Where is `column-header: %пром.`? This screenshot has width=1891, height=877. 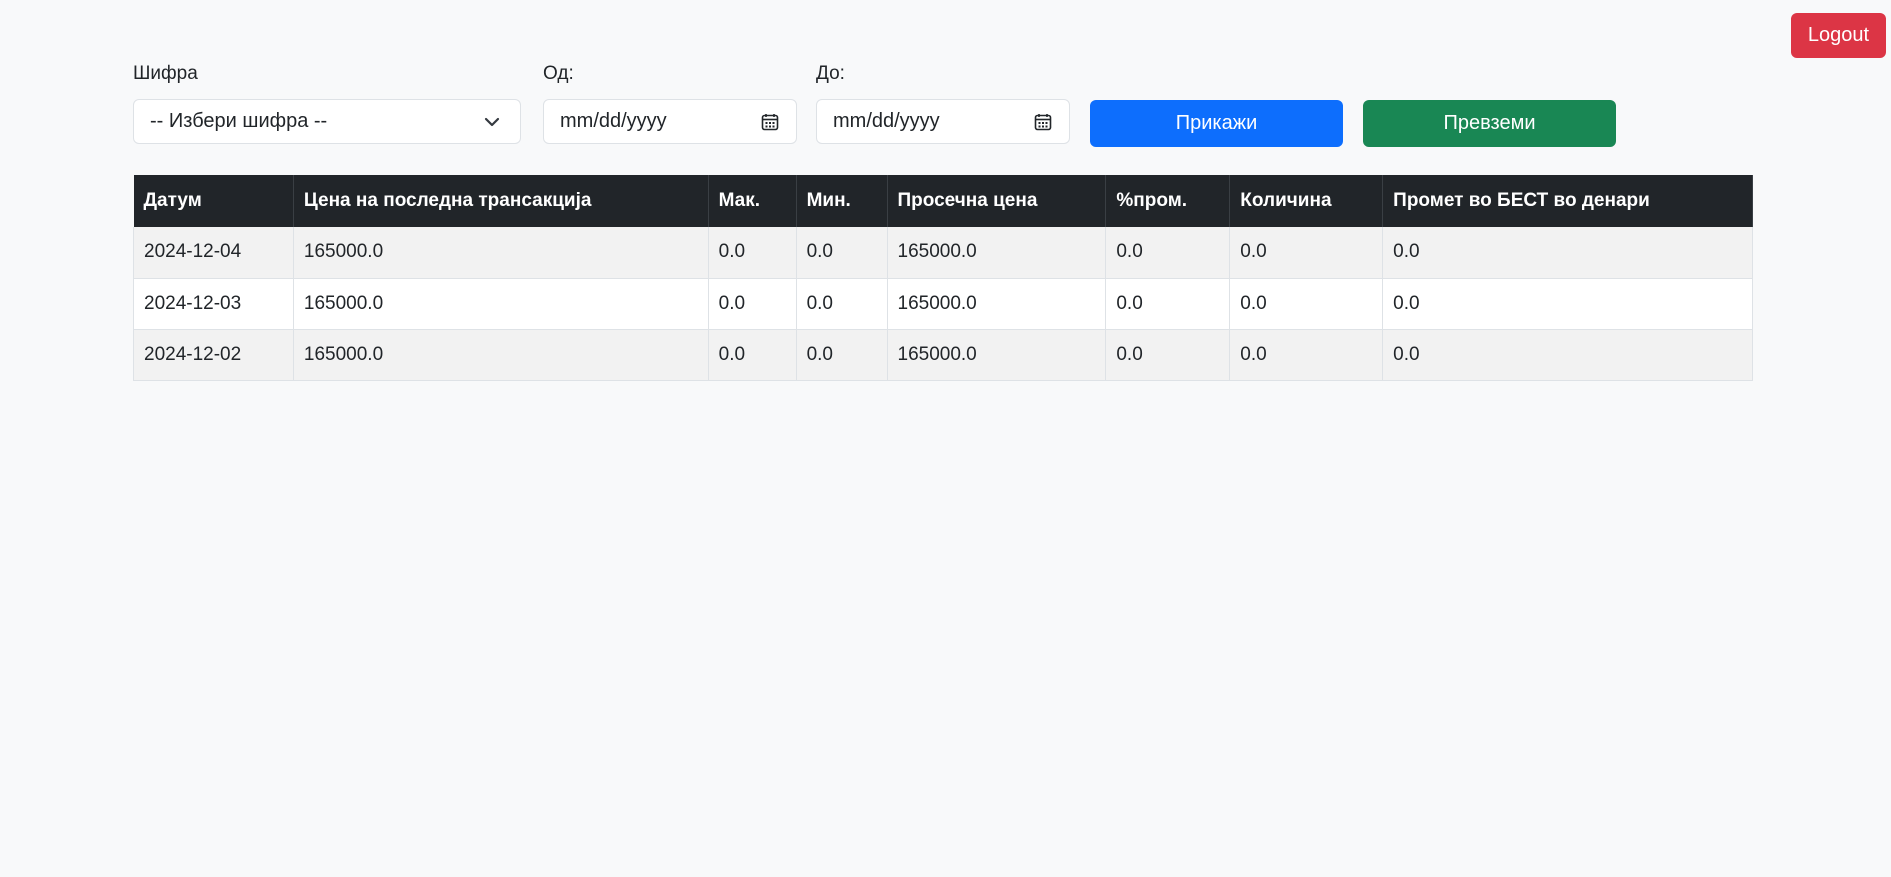 column-header: %пром. is located at coordinates (1168, 201).